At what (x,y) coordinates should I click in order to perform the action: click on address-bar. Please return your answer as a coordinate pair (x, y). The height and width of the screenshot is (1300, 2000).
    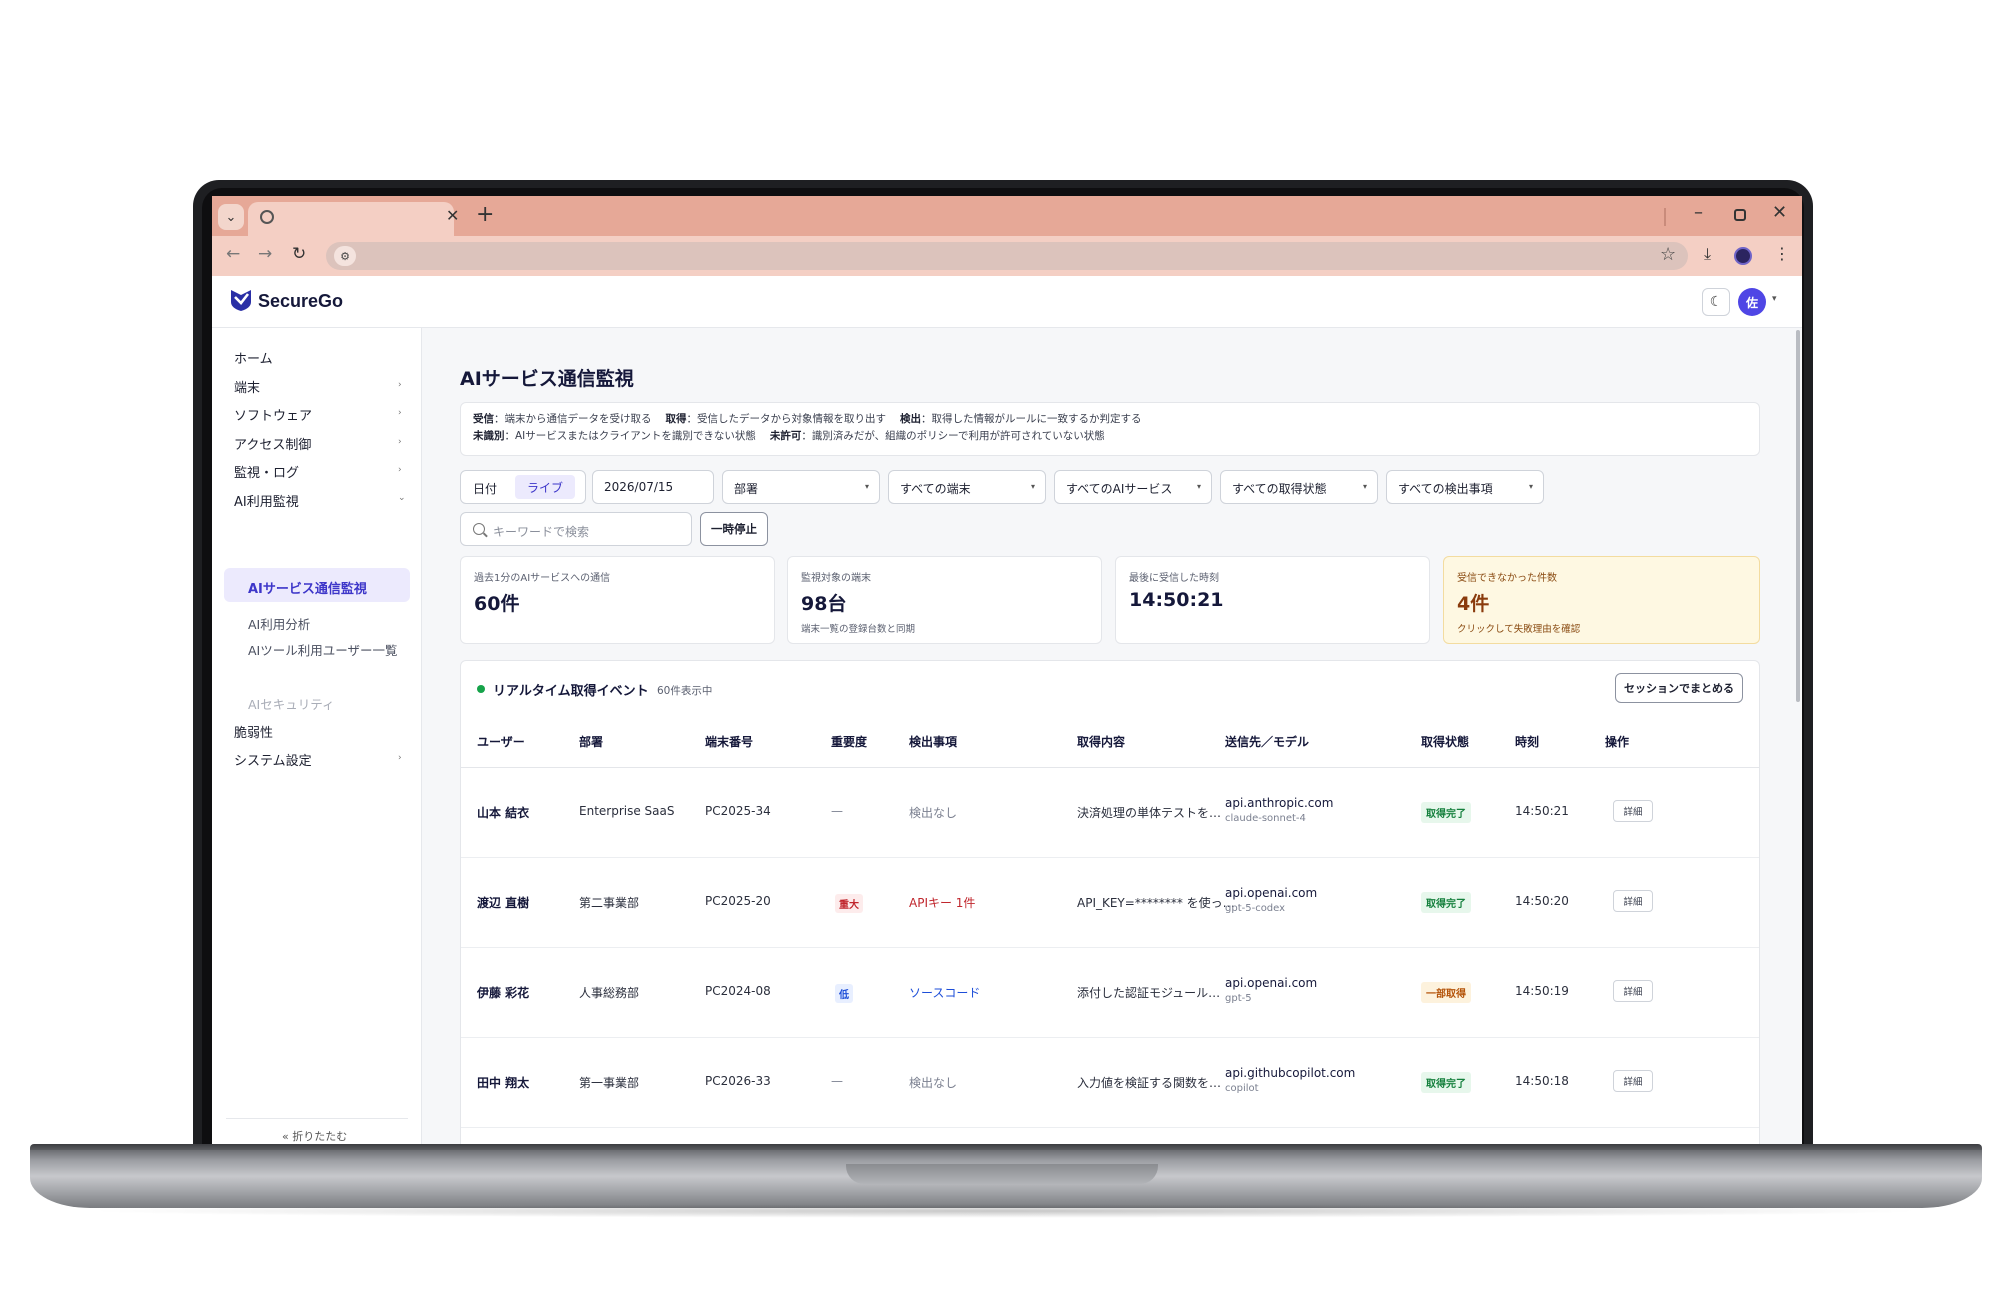
    Looking at the image, I should click on (1007, 256).